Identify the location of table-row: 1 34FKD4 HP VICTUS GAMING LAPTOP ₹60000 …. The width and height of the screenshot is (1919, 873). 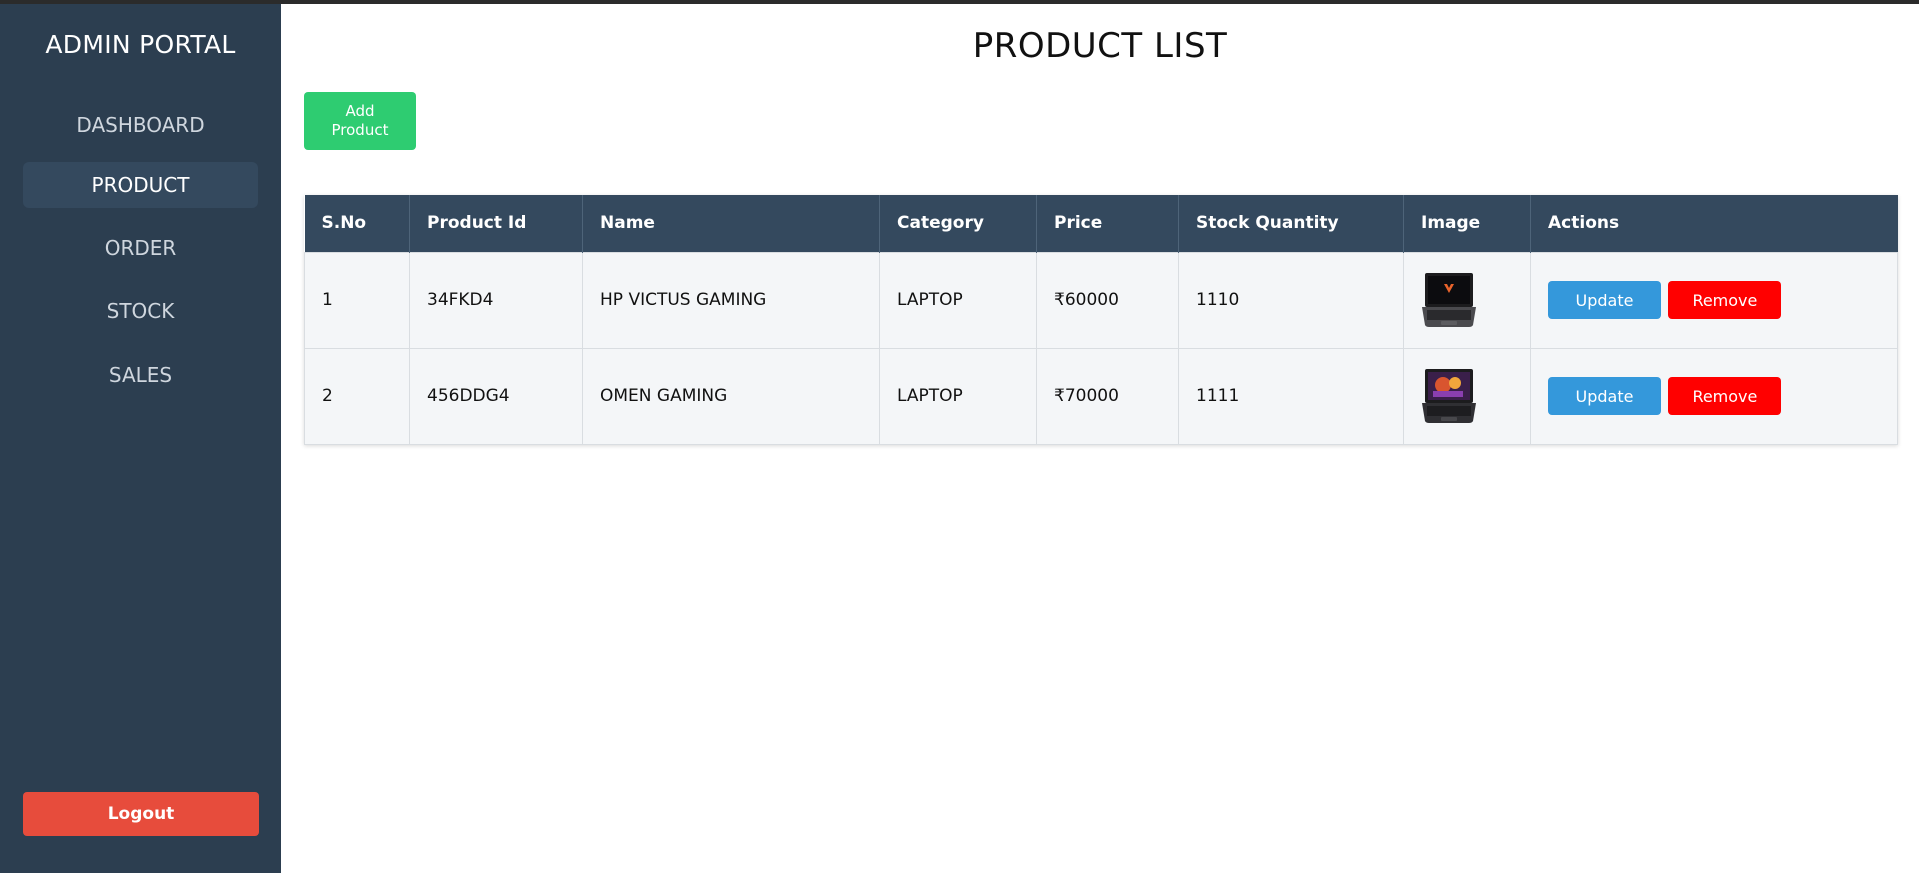
(1101, 300).